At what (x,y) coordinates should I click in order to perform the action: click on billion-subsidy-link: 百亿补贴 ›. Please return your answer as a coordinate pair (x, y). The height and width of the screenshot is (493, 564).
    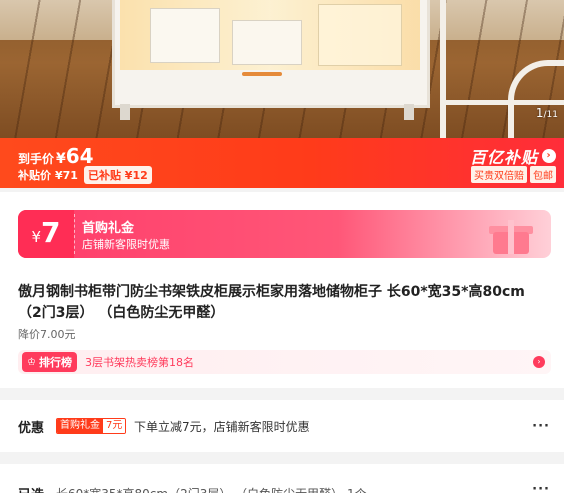
    Looking at the image, I should click on (513, 156).